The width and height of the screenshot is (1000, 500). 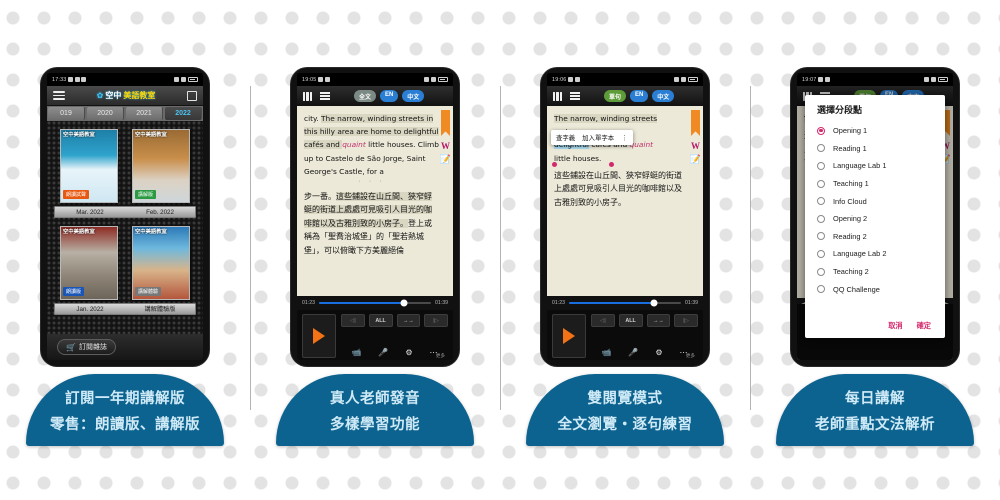 What do you see at coordinates (624, 138) in the screenshot?
I see `more-vertical-icon: ⋮` at bounding box center [624, 138].